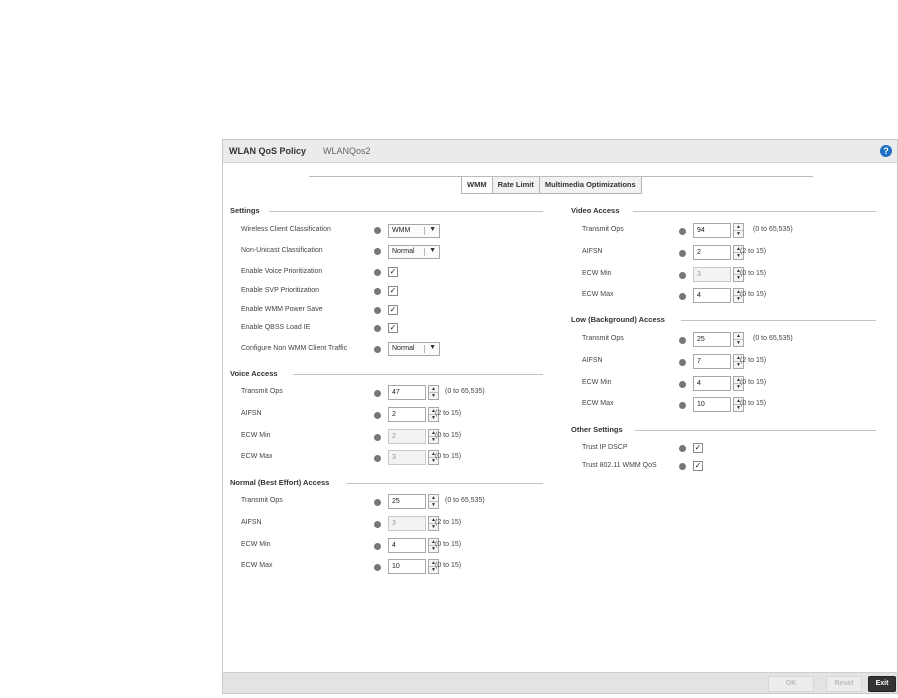 The width and height of the screenshot is (898, 698). Describe the element at coordinates (403, 251) in the screenshot. I see `select-value: Normal` at that location.